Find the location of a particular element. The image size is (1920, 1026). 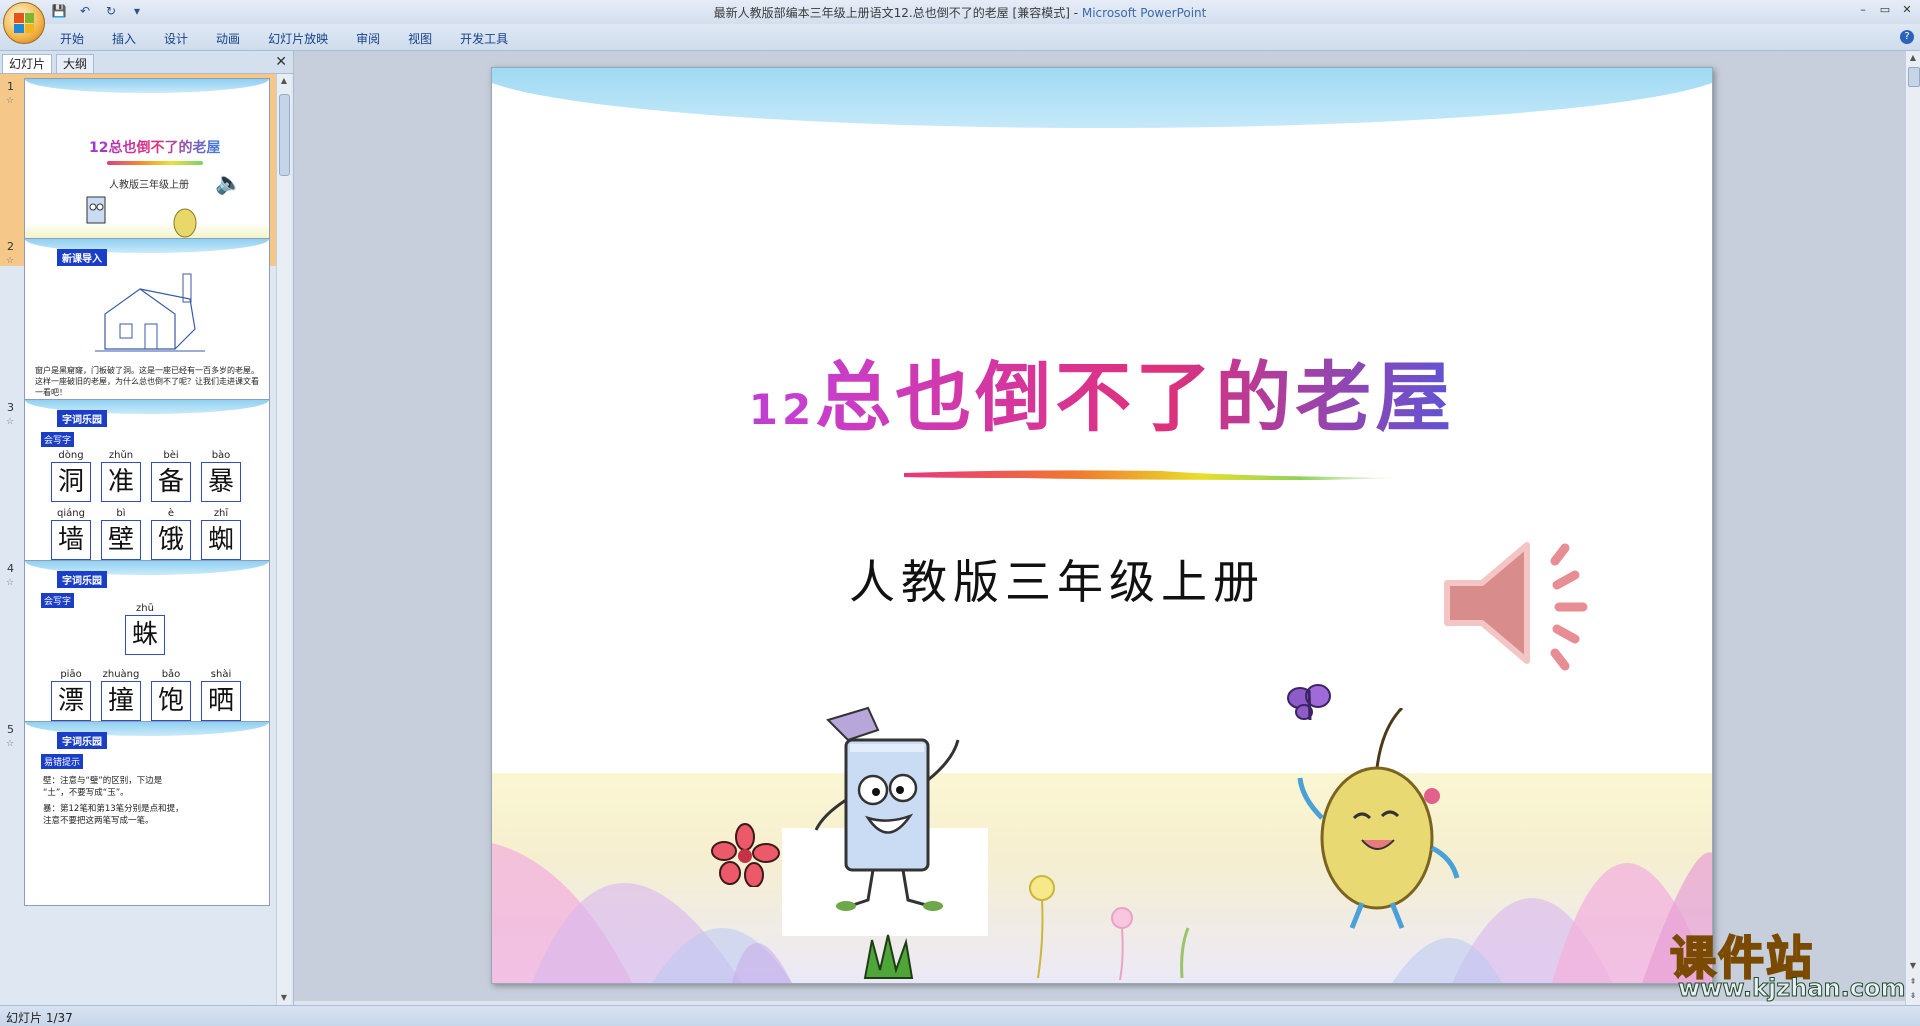

pinyin: dòng is located at coordinates (71, 455).